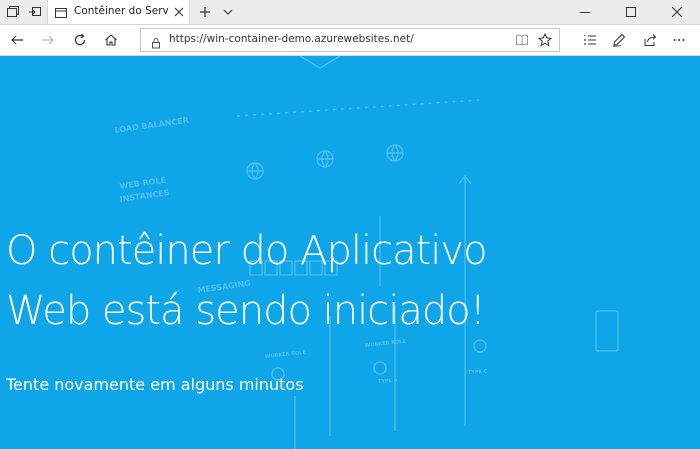 This screenshot has height=449, width=700. What do you see at coordinates (545, 40) in the screenshot?
I see `favorite-star-icon` at bounding box center [545, 40].